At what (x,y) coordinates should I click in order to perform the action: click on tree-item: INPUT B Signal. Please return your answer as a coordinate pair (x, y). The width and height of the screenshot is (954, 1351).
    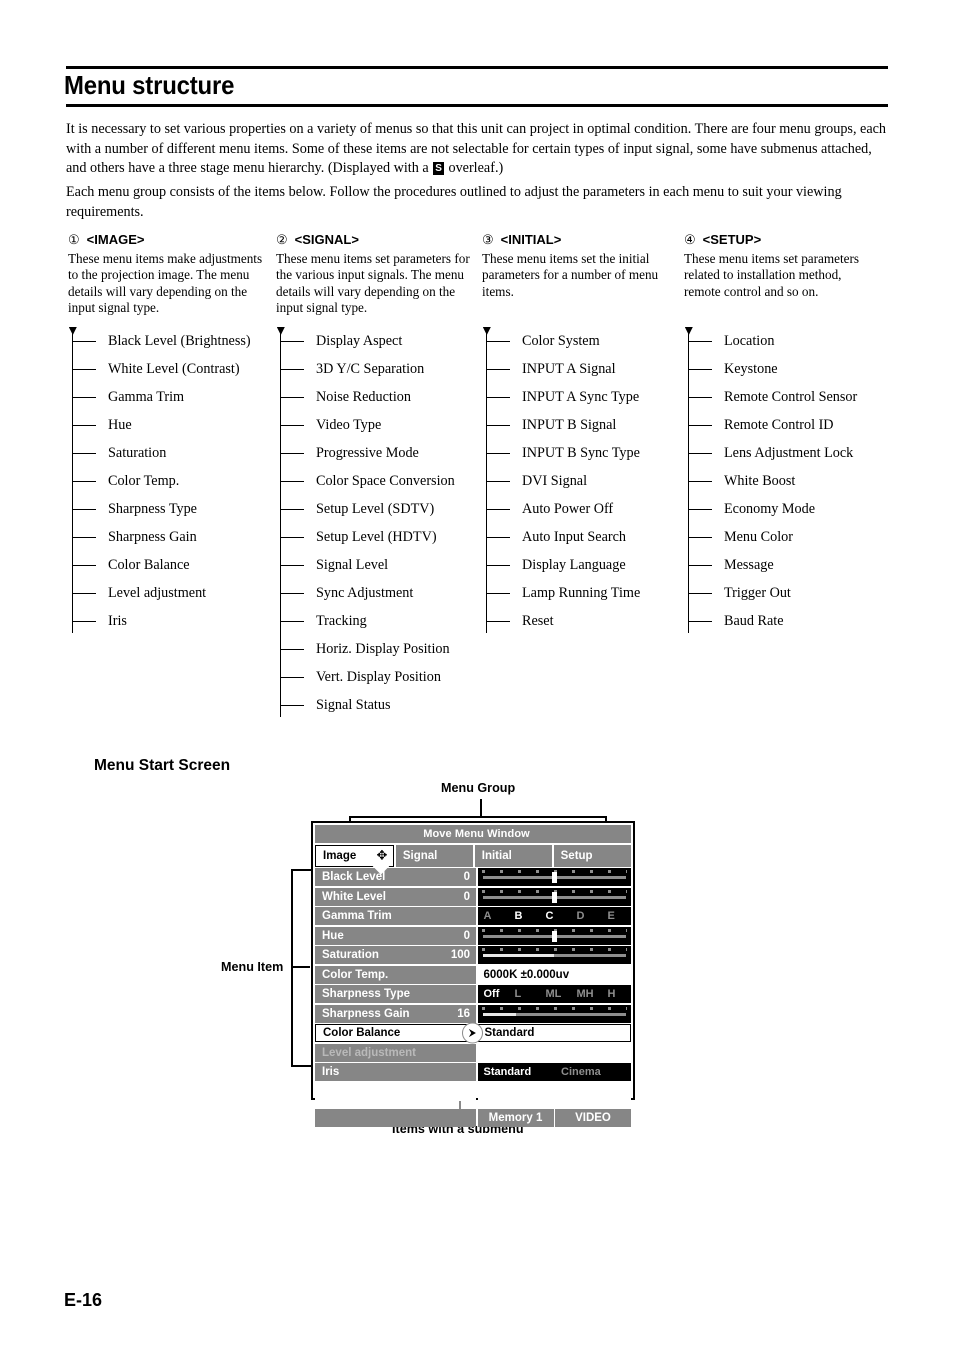
    Looking at the image, I should click on (563, 425).